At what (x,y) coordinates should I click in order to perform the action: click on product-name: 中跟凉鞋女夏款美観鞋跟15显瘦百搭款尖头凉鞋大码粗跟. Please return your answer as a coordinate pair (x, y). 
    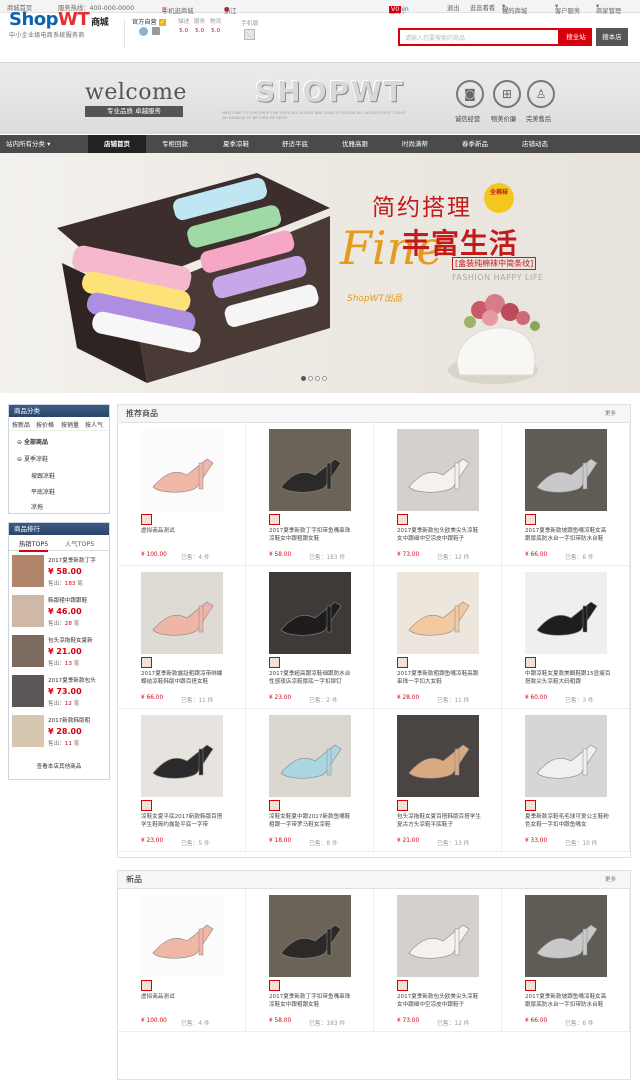
    Looking at the image, I should click on (568, 678).